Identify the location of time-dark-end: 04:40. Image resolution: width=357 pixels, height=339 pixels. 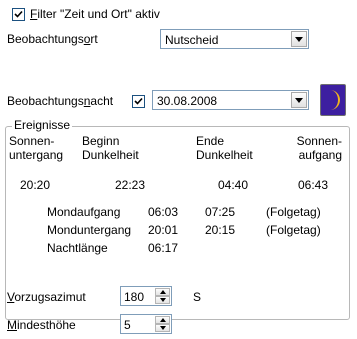
(233, 185).